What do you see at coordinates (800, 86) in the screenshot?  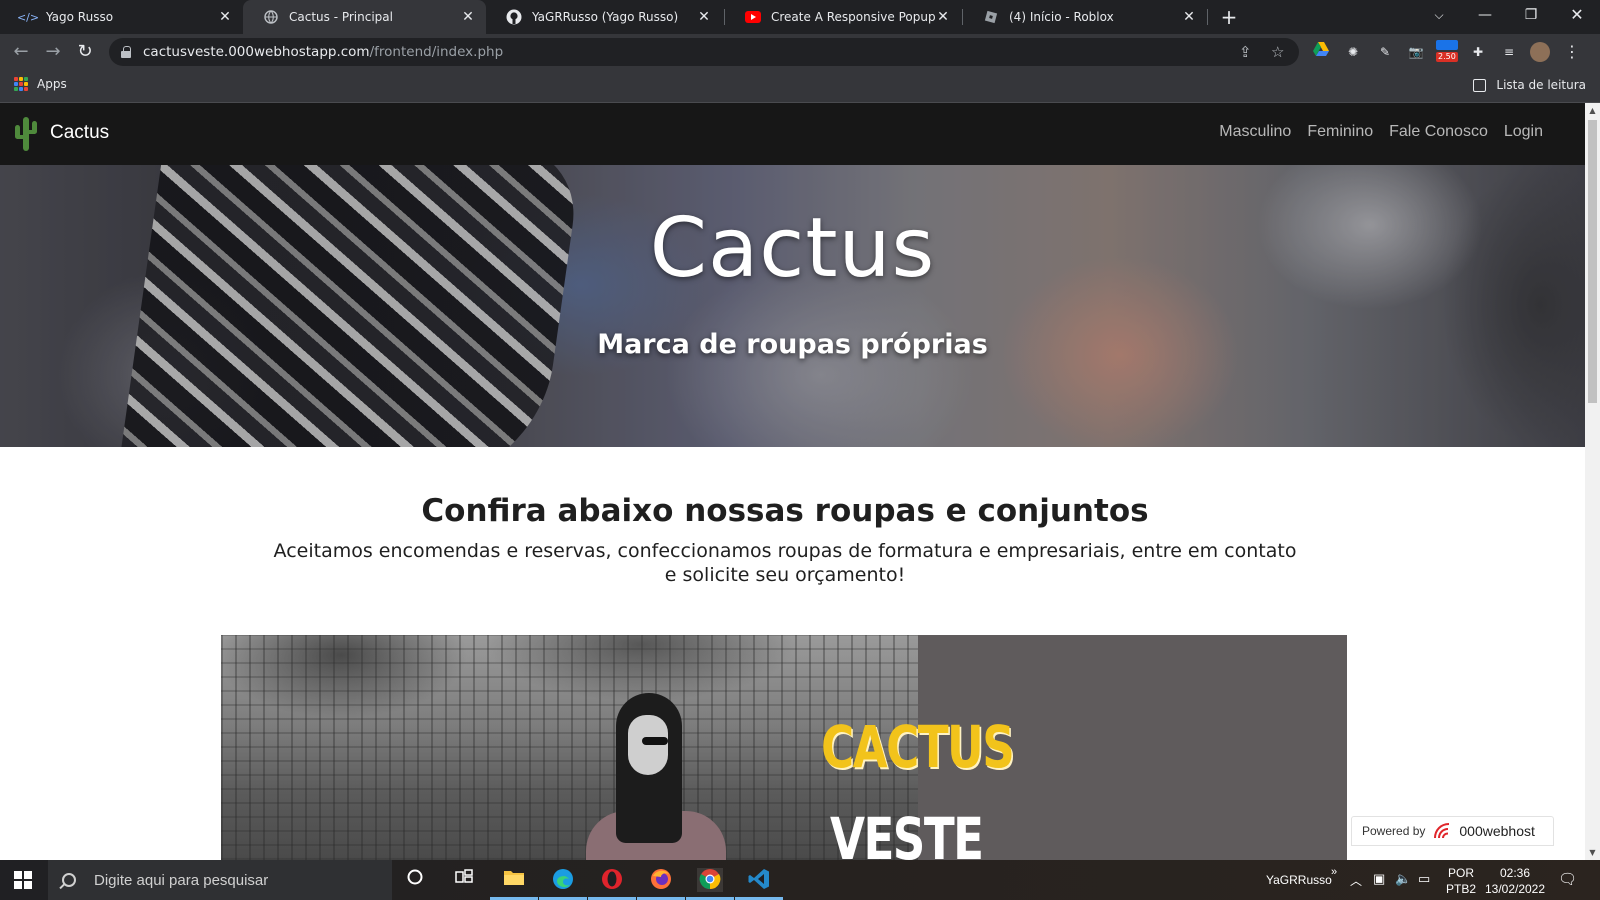 I see `bookmarks-bar: Apps Lista de leitura` at bounding box center [800, 86].